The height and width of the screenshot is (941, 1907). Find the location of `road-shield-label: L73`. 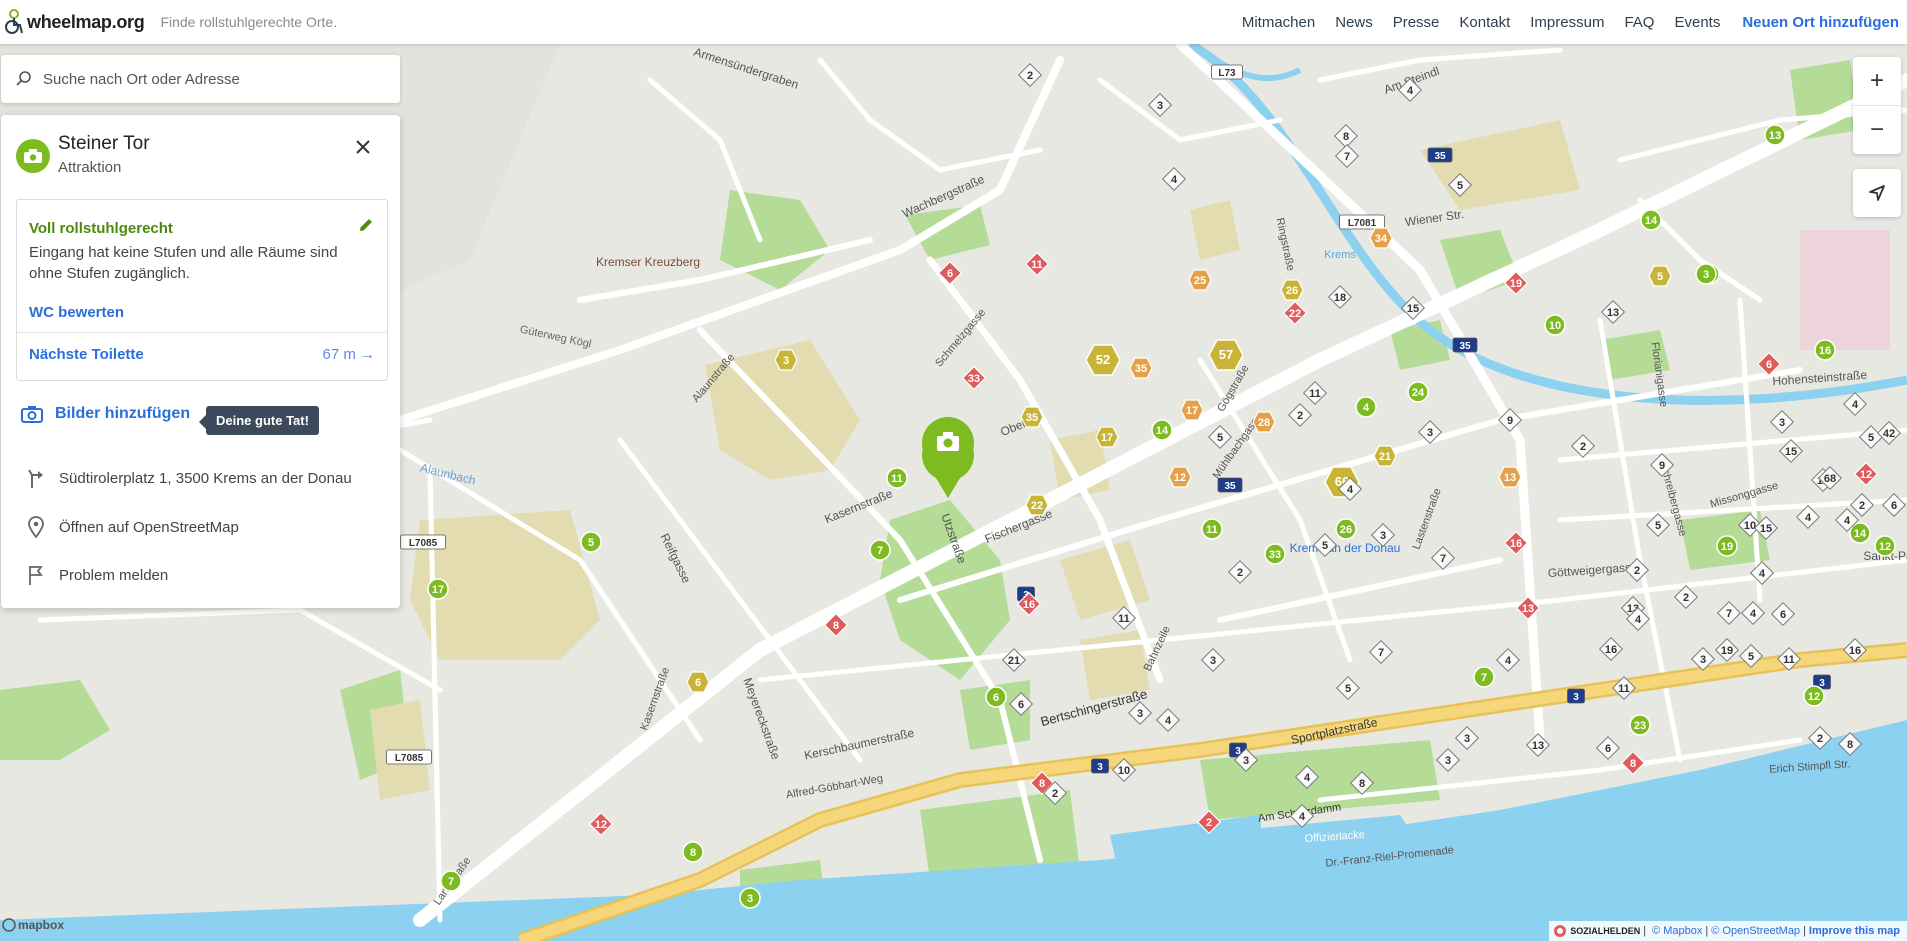

road-shield-label: L73 is located at coordinates (1227, 73).